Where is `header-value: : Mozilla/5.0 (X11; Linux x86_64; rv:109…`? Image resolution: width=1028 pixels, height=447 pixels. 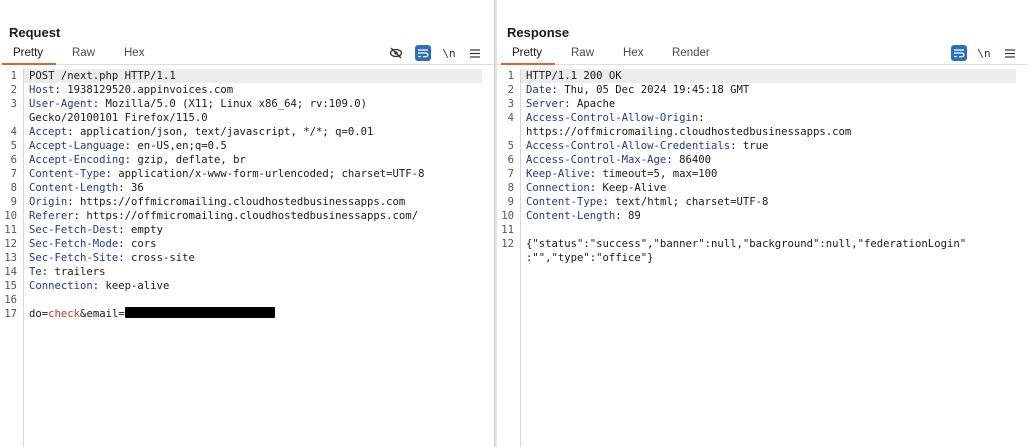
header-value: : Mozilla/5.0 (X11; Linux x86_64; rv:109… is located at coordinates (230, 104).